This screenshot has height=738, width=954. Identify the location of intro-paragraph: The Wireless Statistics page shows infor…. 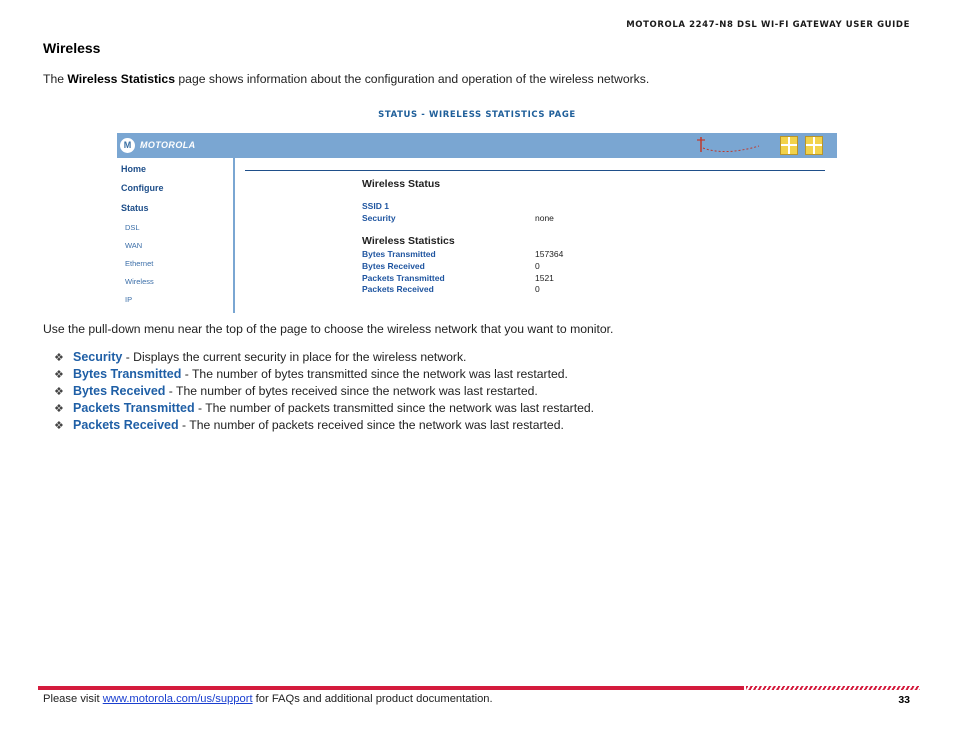
(346, 79).